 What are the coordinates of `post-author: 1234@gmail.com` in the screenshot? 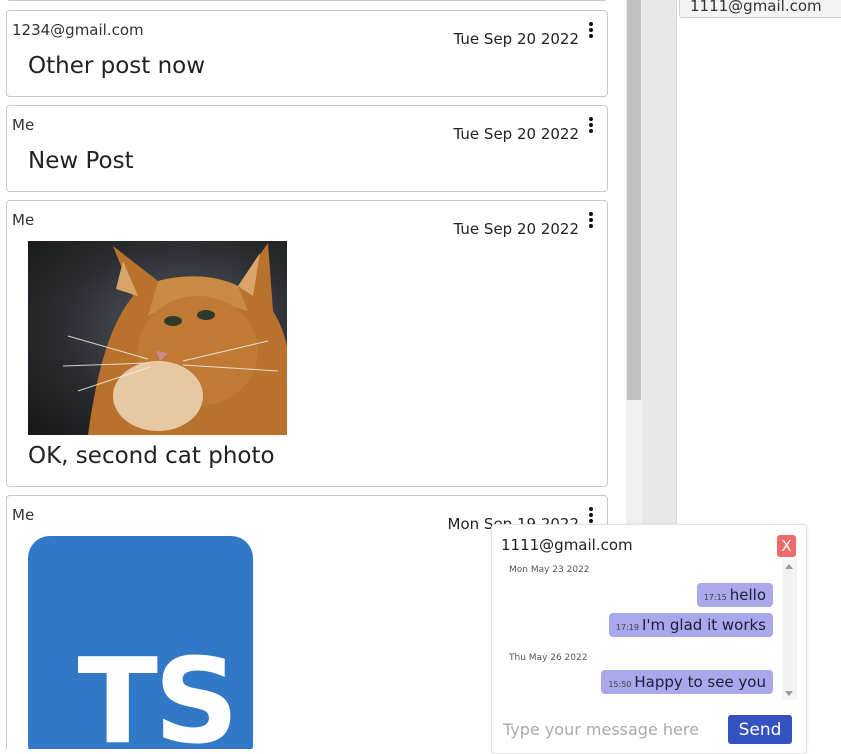 It's located at (78, 30).